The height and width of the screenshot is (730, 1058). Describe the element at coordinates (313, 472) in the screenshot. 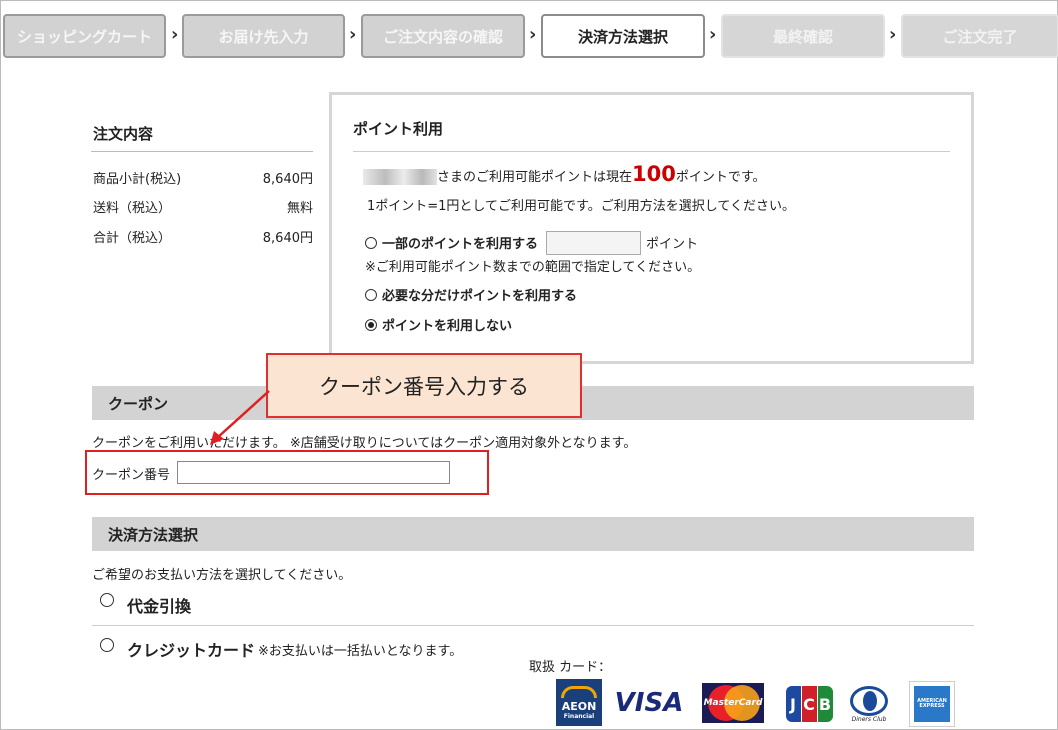

I see `coupon-number-input` at that location.